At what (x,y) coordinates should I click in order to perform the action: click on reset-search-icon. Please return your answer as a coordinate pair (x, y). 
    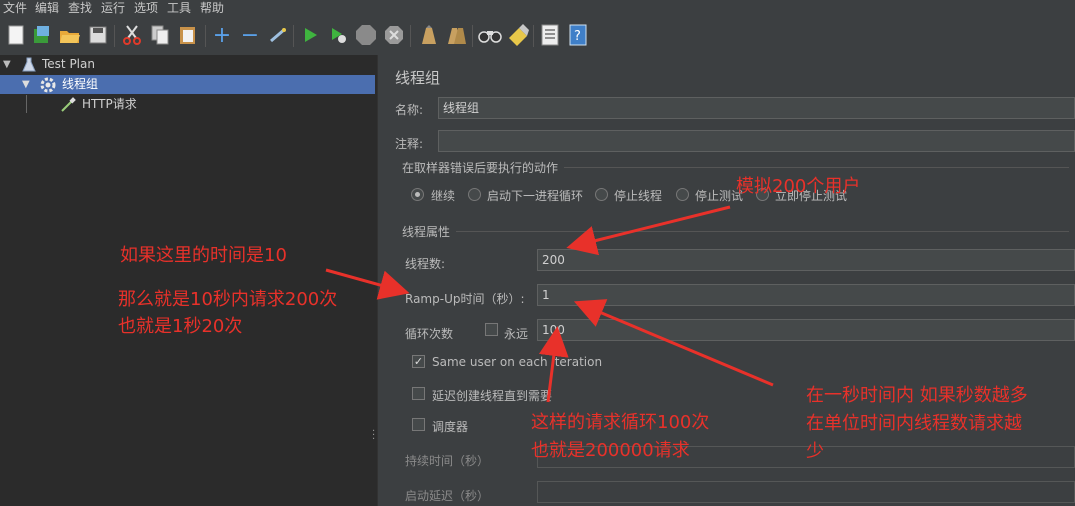
    Looking at the image, I should click on (518, 35).